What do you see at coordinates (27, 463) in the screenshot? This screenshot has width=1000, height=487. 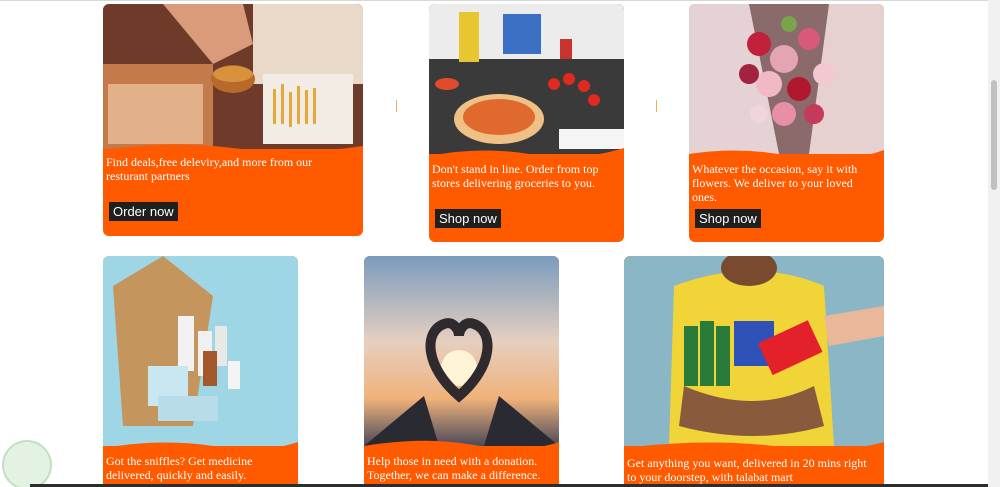 I see `shield-logo-icon` at bounding box center [27, 463].